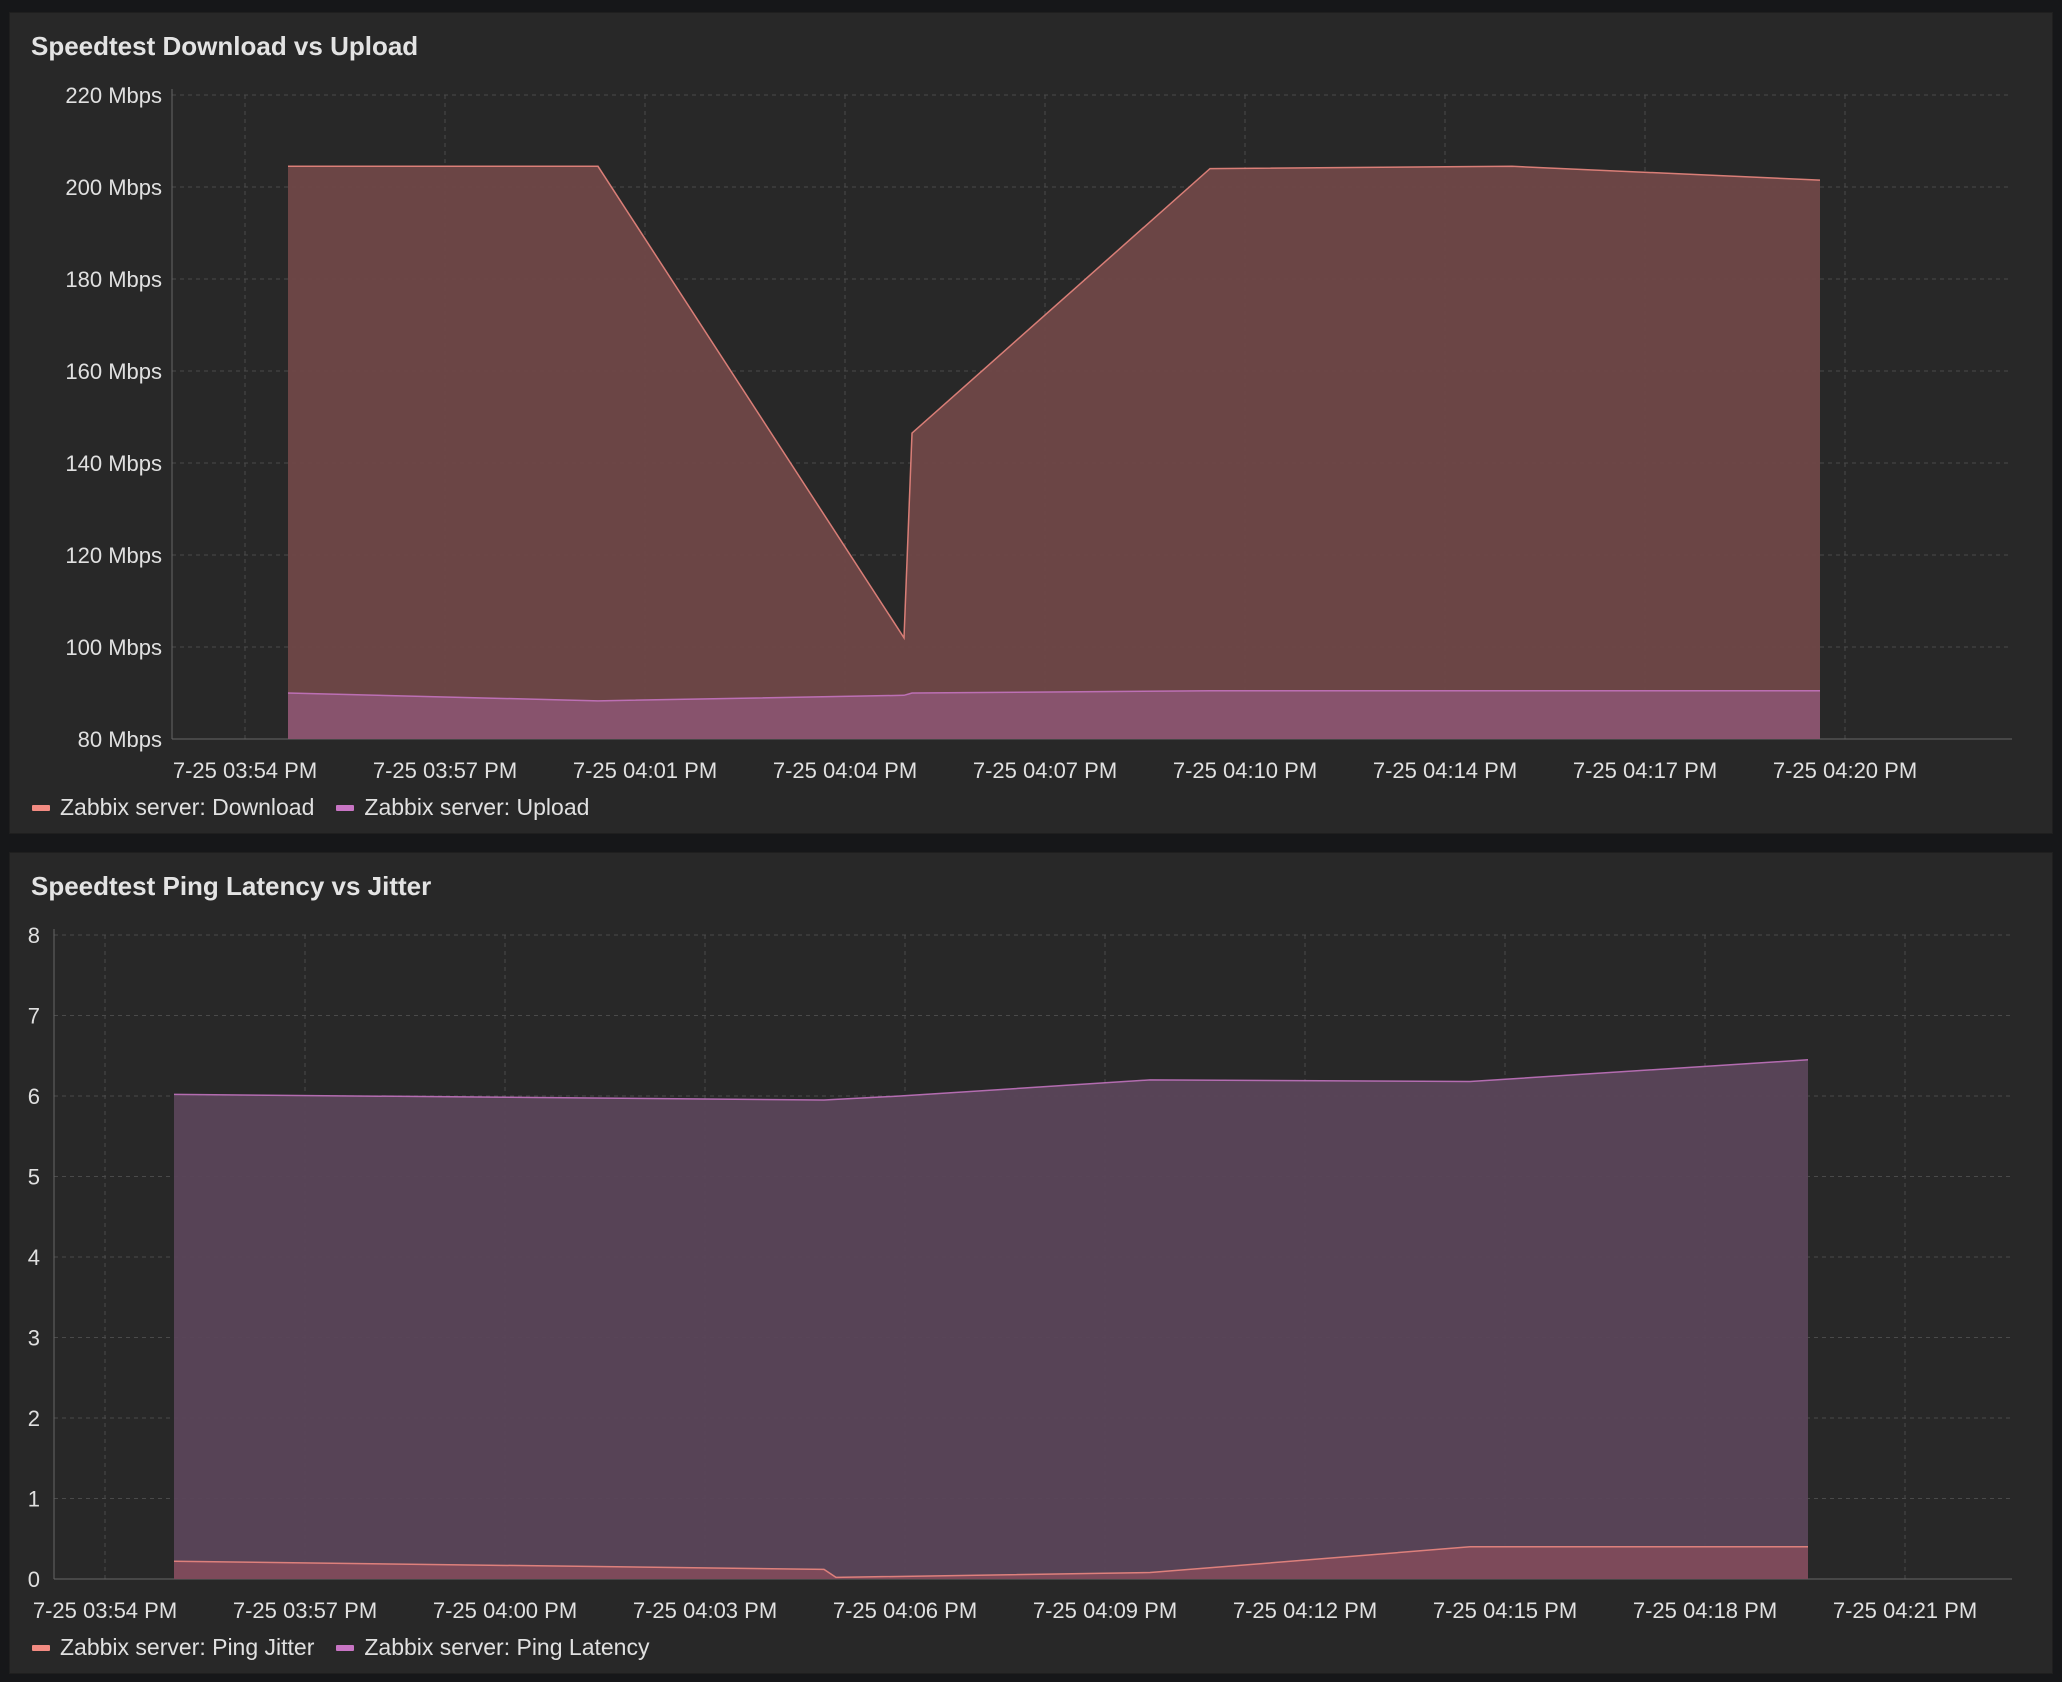  Describe the element at coordinates (1105, 1610) in the screenshot. I see `x-tick-label: 7-25 04:09 PM` at that location.